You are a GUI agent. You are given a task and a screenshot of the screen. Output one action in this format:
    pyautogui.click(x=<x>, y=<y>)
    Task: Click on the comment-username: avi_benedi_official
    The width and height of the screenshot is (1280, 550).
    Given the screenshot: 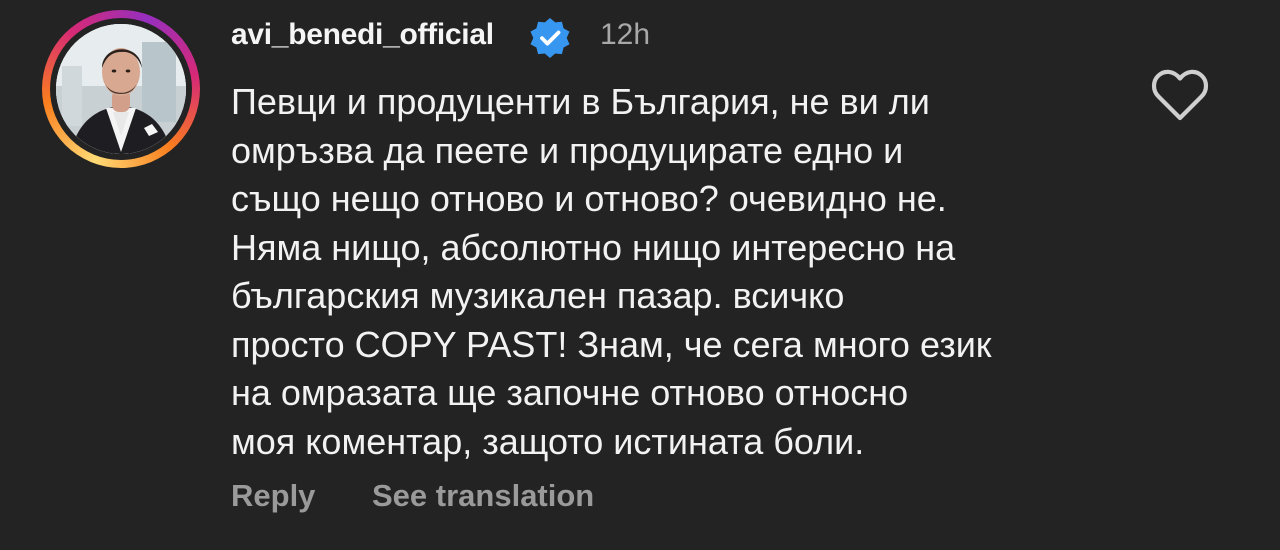 What is the action you would take?
    pyautogui.click(x=362, y=35)
    